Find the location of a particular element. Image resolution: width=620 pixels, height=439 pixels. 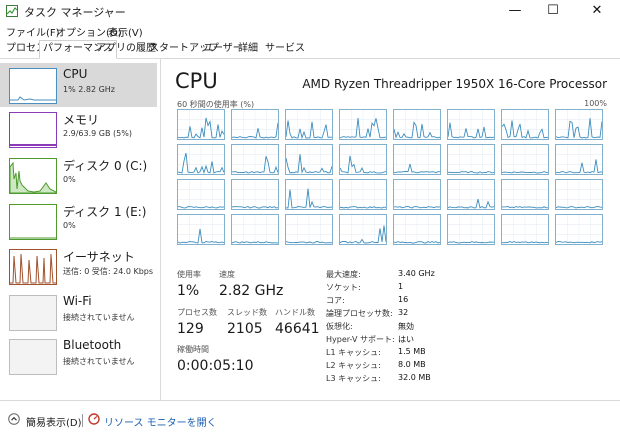

tab-details: 詳細 is located at coordinates (248, 49).